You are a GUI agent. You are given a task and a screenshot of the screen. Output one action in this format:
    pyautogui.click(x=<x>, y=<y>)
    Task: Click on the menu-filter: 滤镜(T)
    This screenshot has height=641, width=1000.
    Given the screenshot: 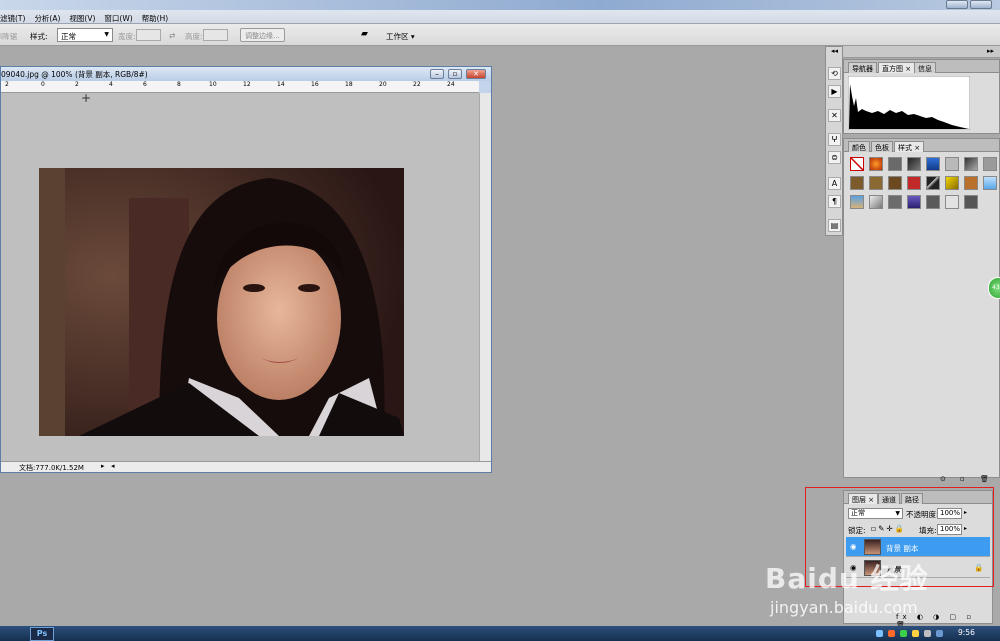 What is the action you would take?
    pyautogui.click(x=12, y=18)
    